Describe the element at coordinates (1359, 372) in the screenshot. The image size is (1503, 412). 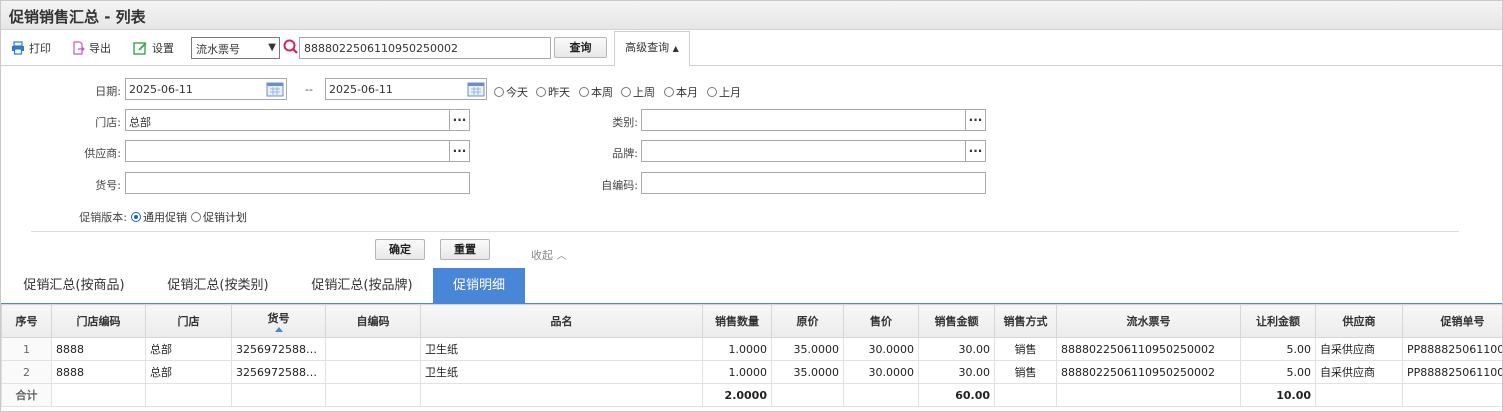
I see `table-cell: 自采供应商` at that location.